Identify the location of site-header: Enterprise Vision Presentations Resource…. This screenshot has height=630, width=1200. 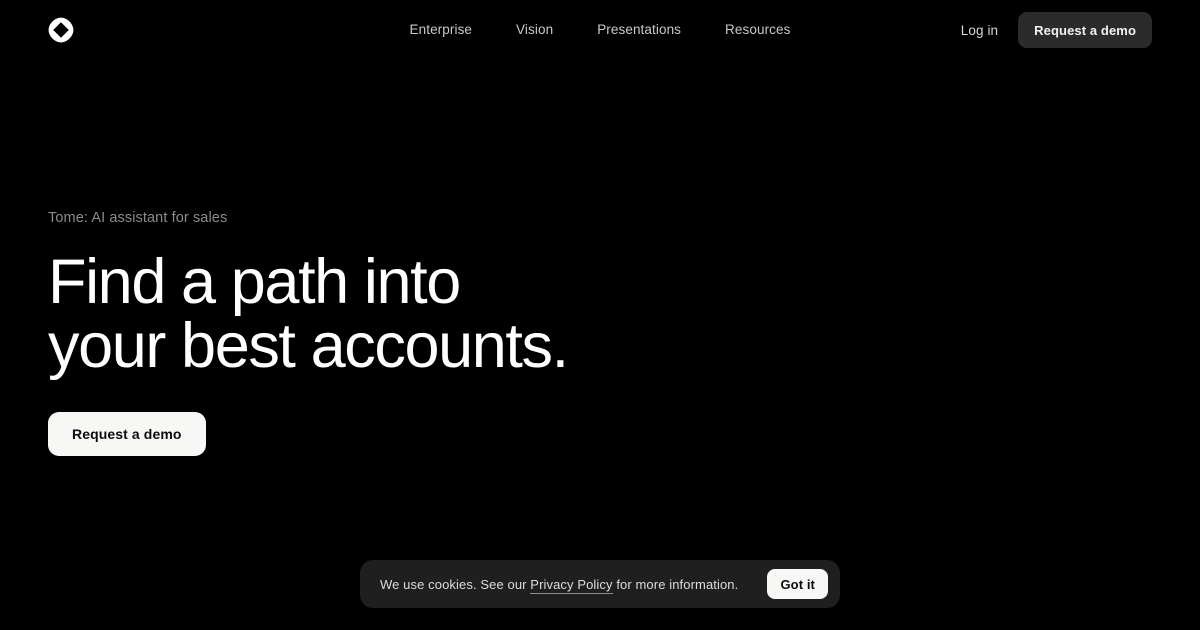
(600, 30).